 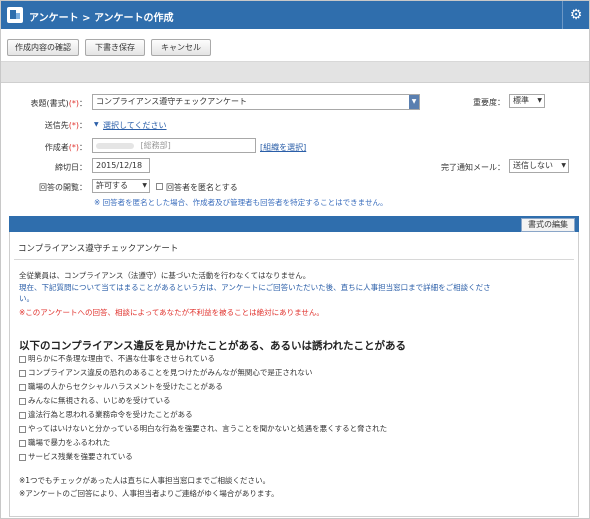 I want to click on disclosure-label: 回答の開覧：, so click(x=63, y=187).